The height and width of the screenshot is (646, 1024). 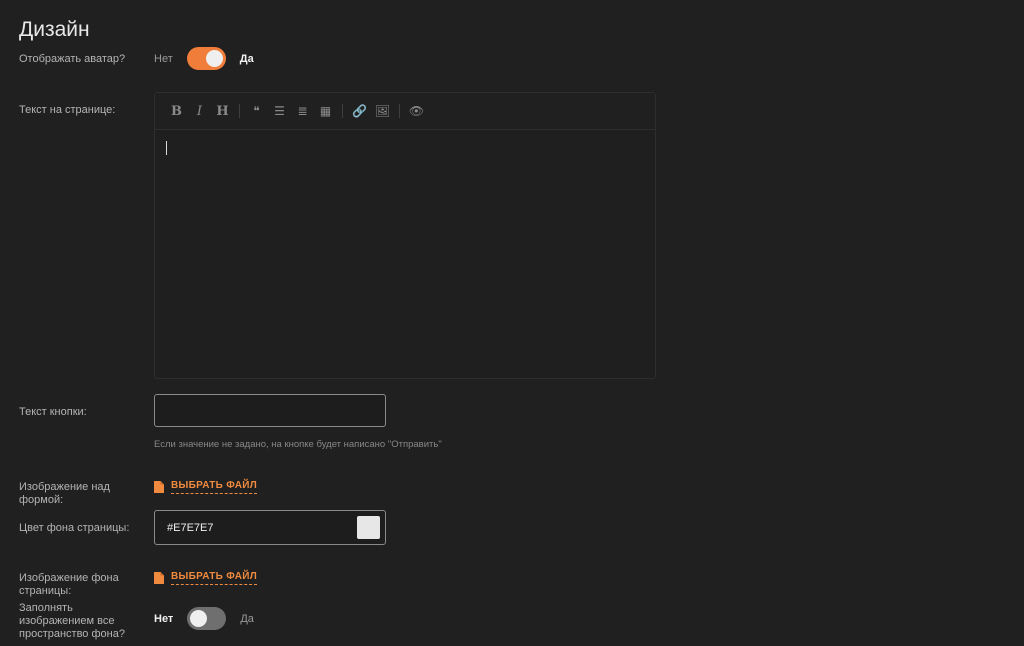 What do you see at coordinates (302, 111) in the screenshot?
I see `numbered-list-icon: ≣` at bounding box center [302, 111].